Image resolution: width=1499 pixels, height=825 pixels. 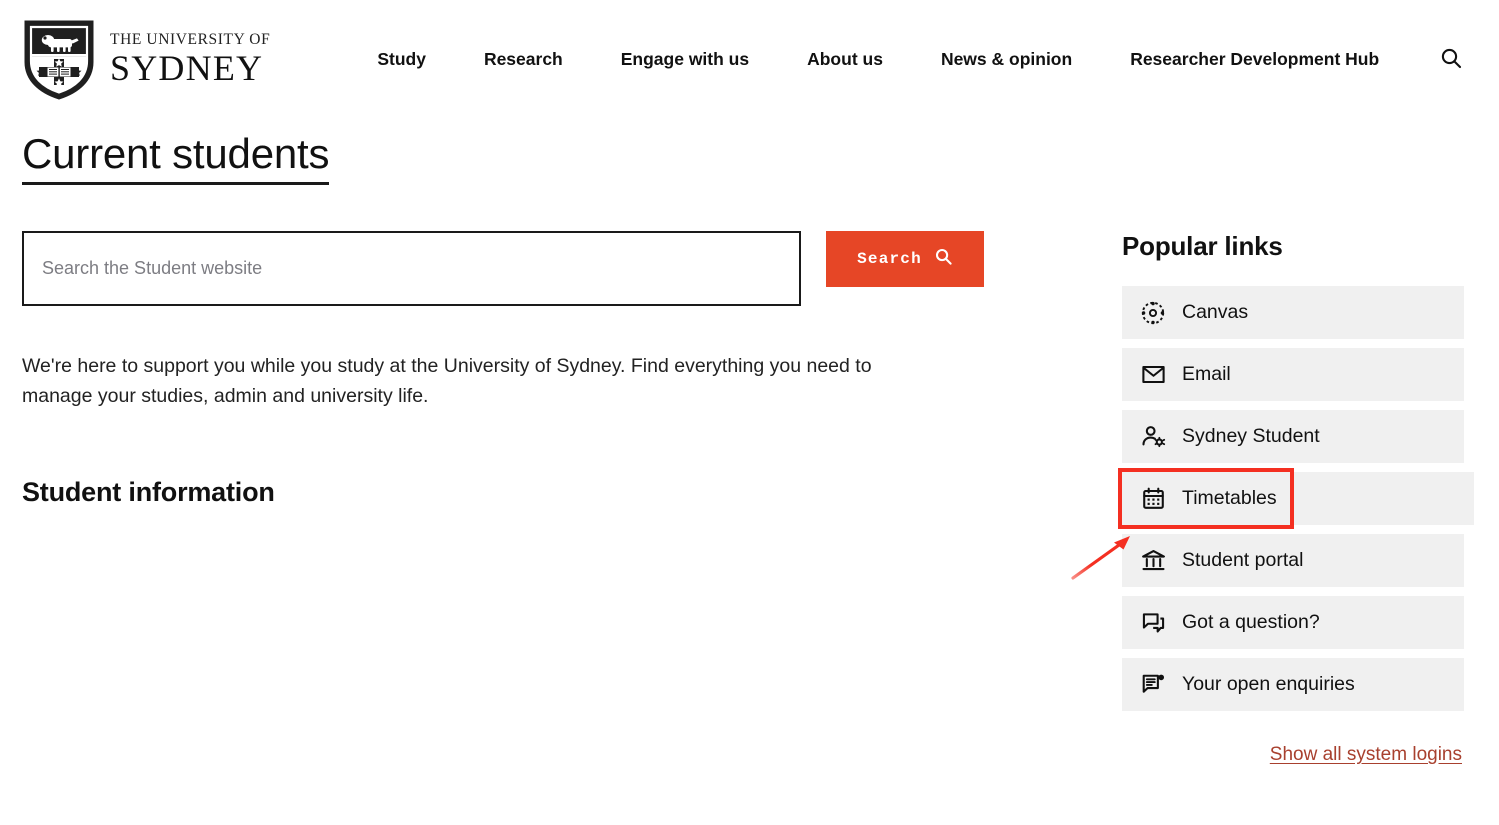 I want to click on usyd-wordmark: THE UNIVERSITY OF SYDNEY, so click(x=190, y=59).